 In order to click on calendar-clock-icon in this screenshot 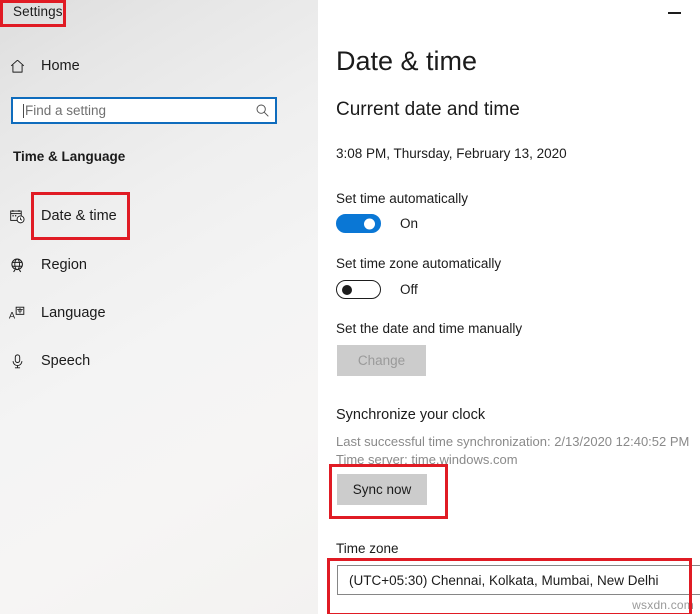, I will do `click(17, 216)`.